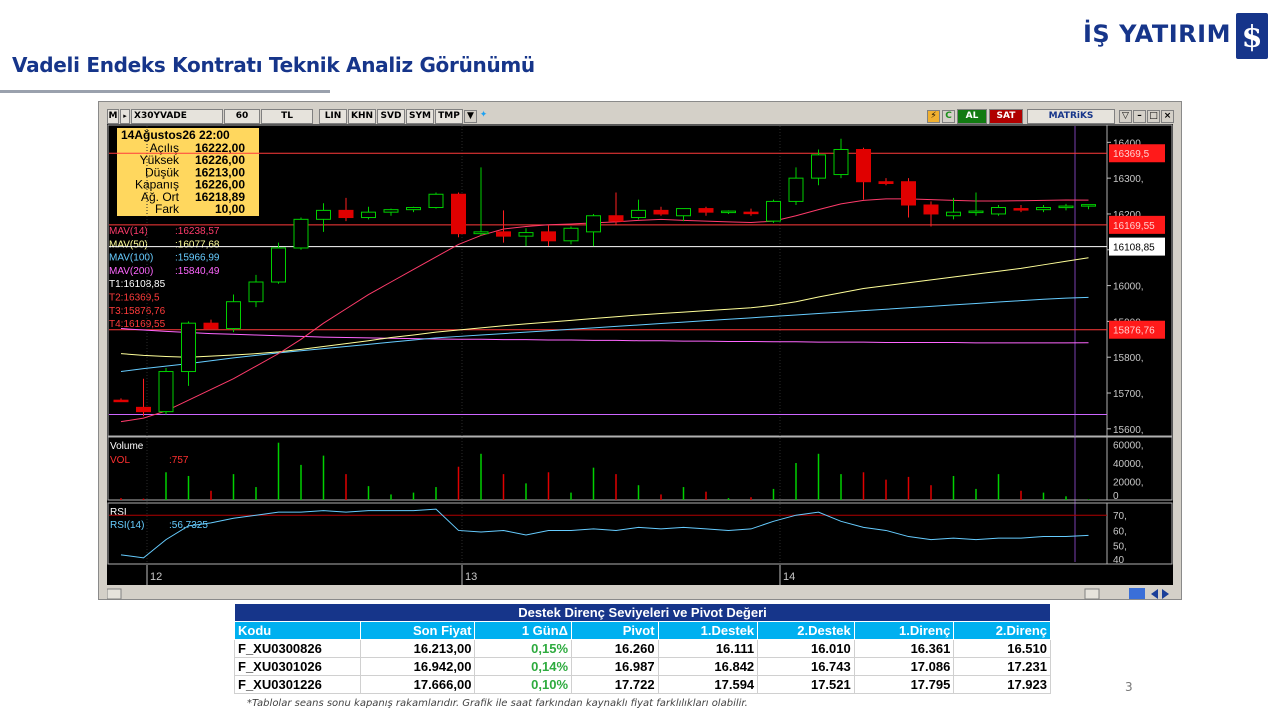 The height and width of the screenshot is (720, 1280). Describe the element at coordinates (362, 116) in the screenshot. I see `khn-button: KHN` at that location.